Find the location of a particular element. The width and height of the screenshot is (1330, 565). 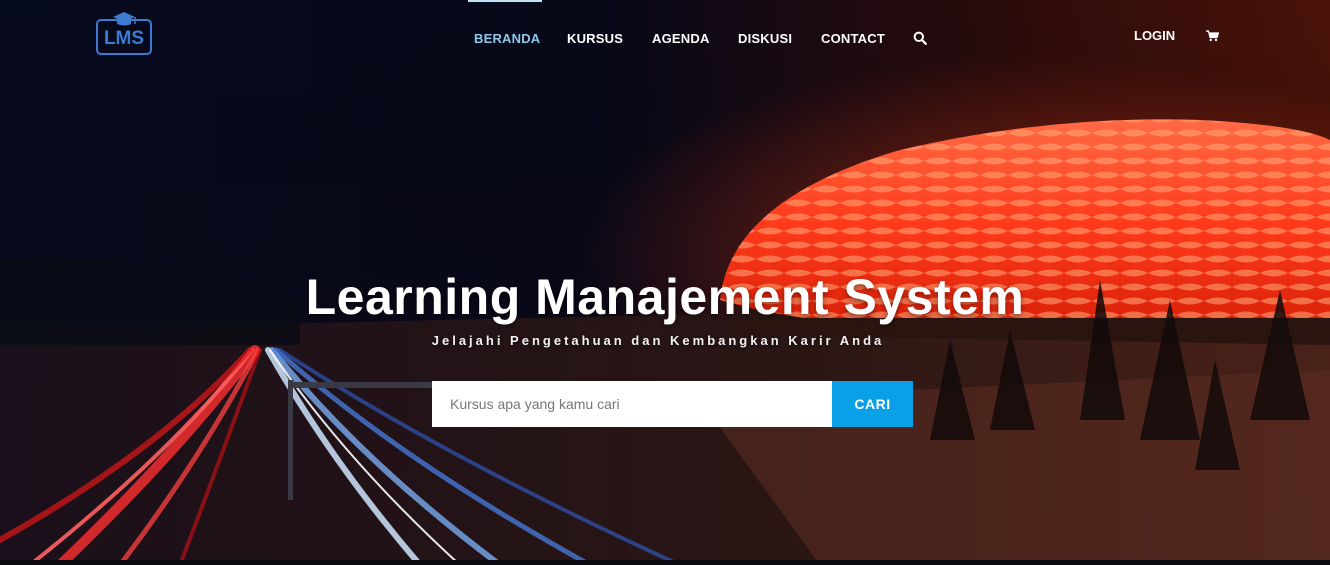

course-search-form: CARI is located at coordinates (672, 404).